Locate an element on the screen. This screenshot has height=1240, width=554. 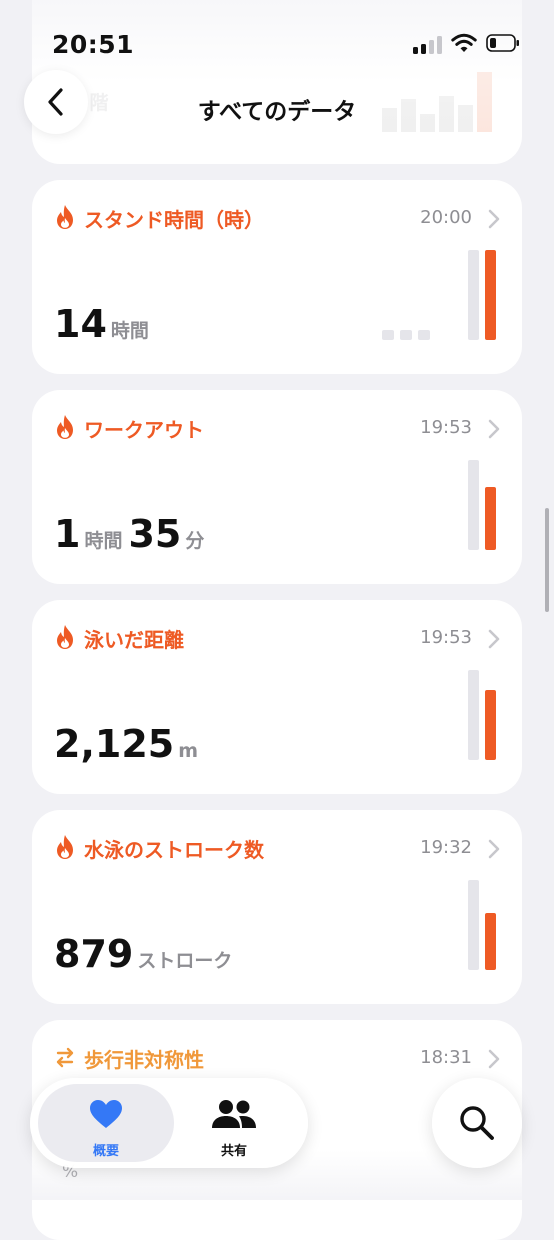
value-number: 879 is located at coordinates (94, 954).